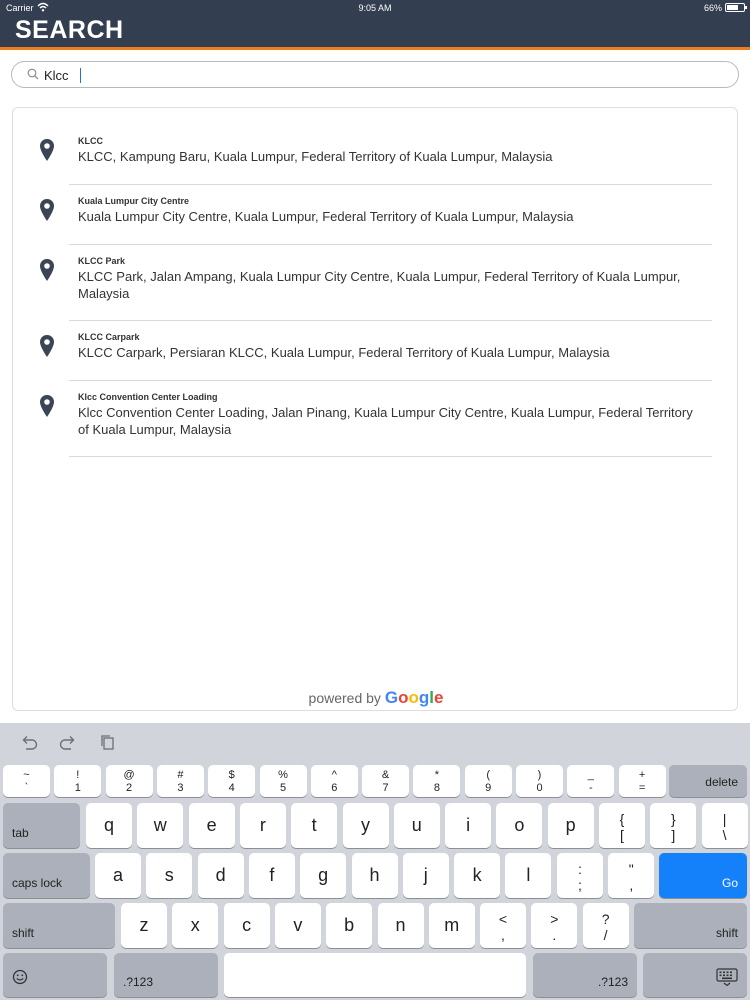 The height and width of the screenshot is (1000, 750). Describe the element at coordinates (365, 825) in the screenshot. I see `key-y: y` at that location.